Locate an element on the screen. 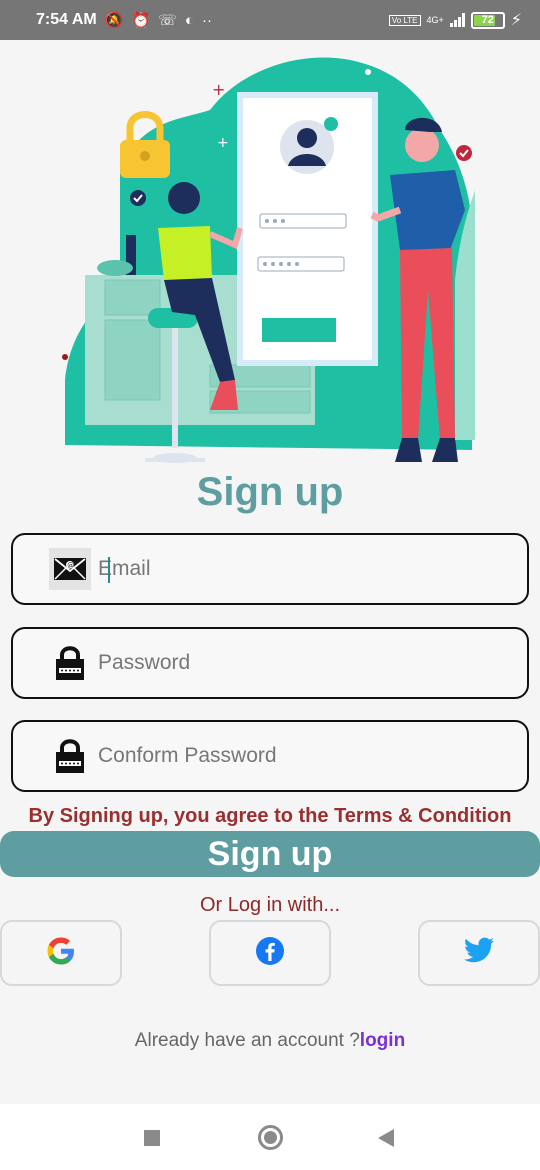  status-time: 7:54 AM is located at coordinates (66, 19).